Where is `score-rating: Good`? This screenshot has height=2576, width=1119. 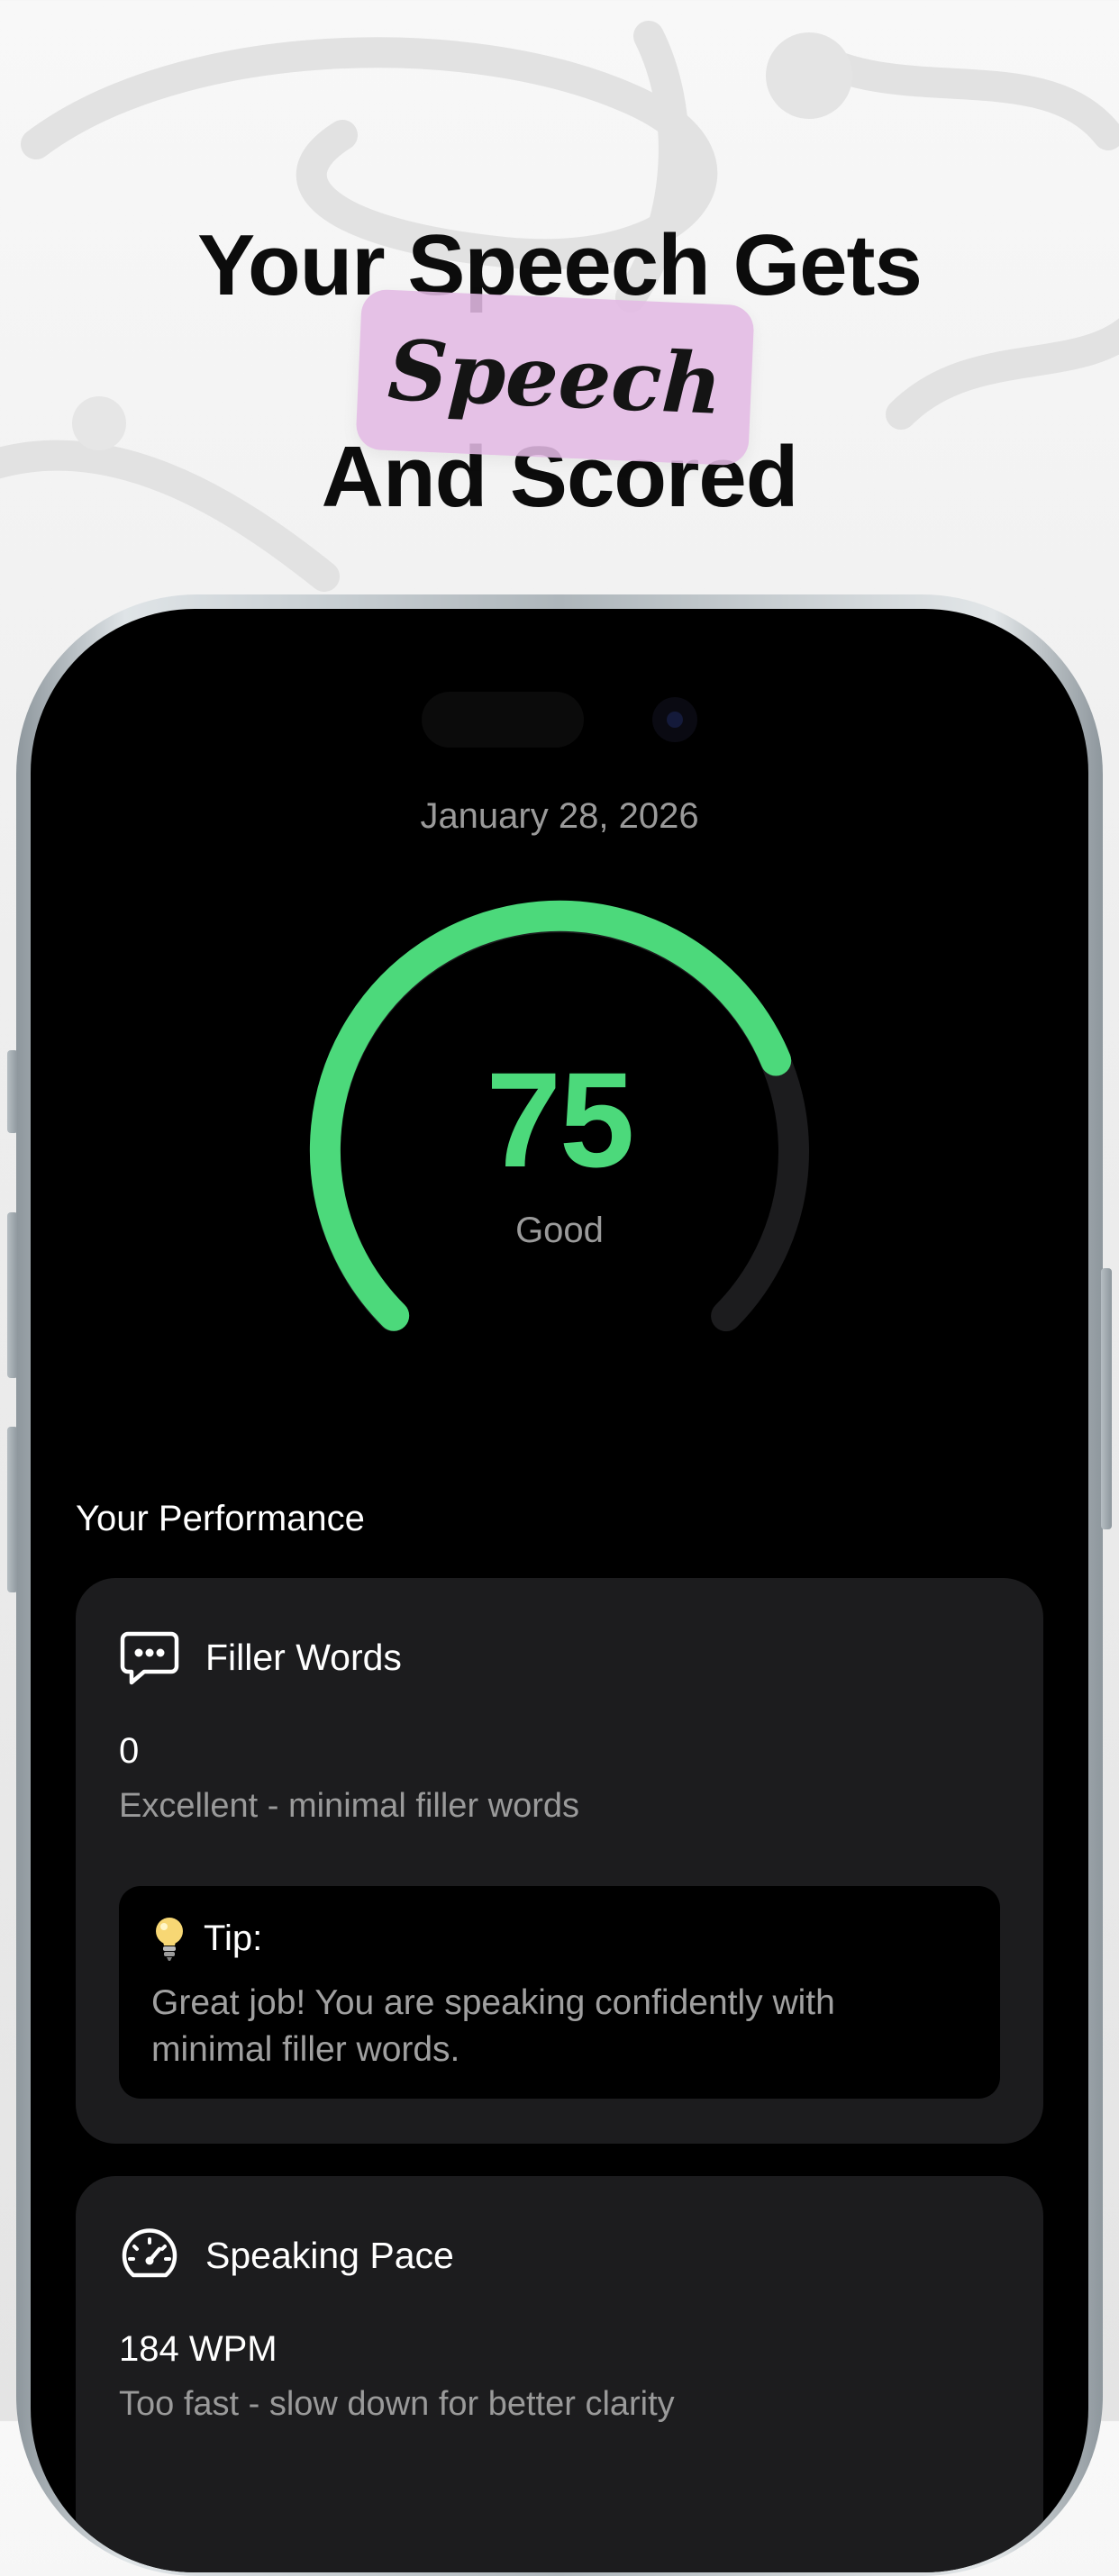 score-rating: Good is located at coordinates (559, 1230).